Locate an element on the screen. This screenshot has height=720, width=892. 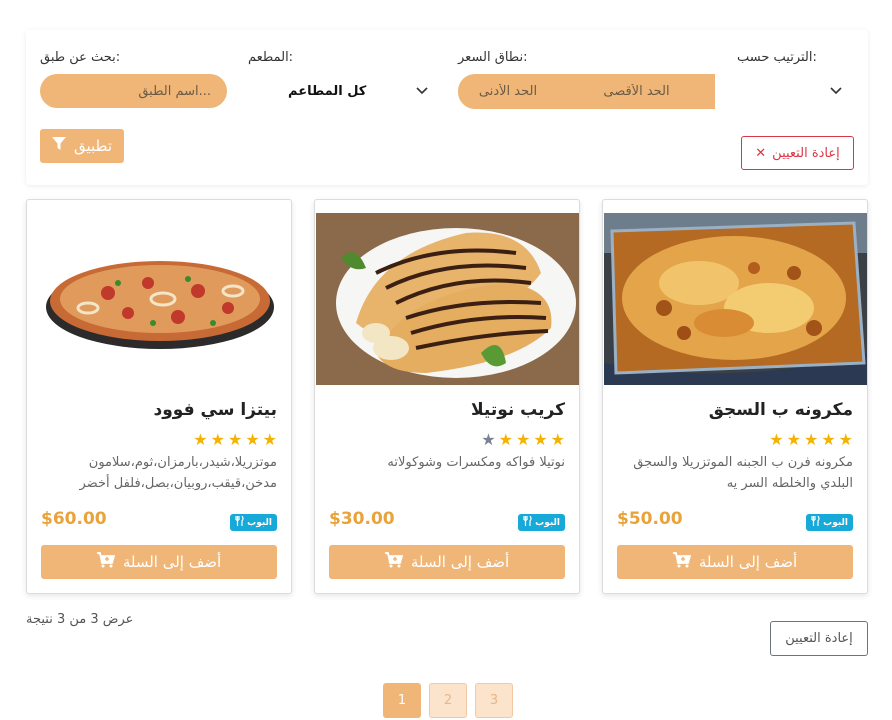
pagination: 1 2 3 is located at coordinates (448, 700).